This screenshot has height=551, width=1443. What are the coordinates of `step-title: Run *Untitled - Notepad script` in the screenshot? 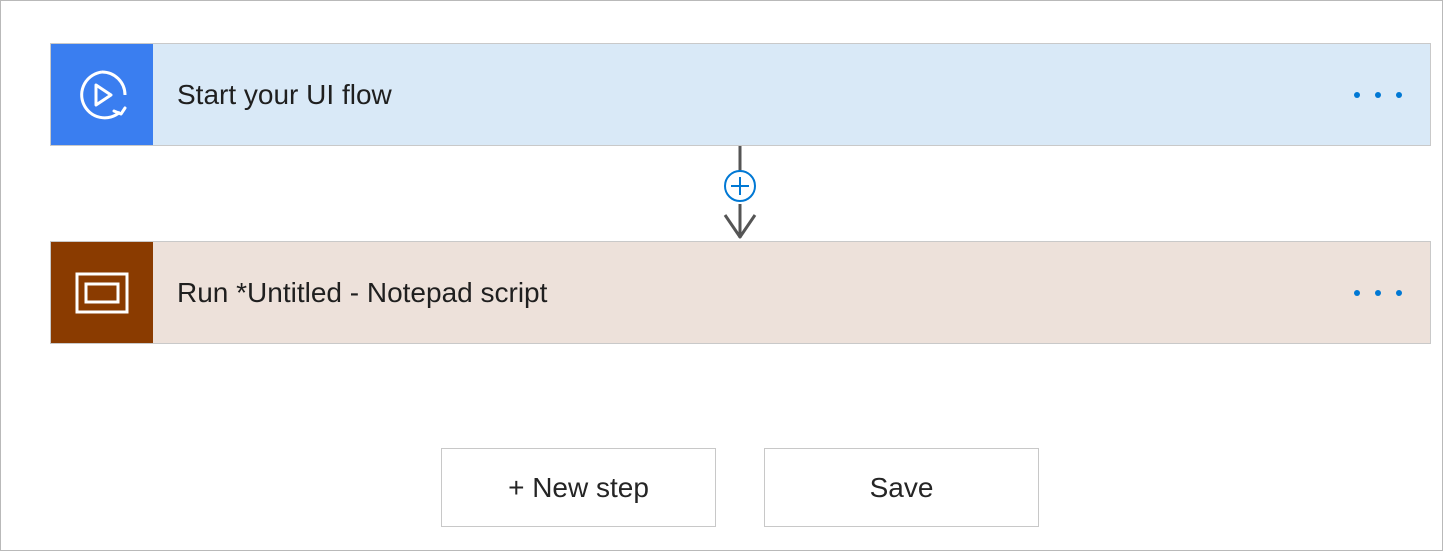 It's located at (362, 292).